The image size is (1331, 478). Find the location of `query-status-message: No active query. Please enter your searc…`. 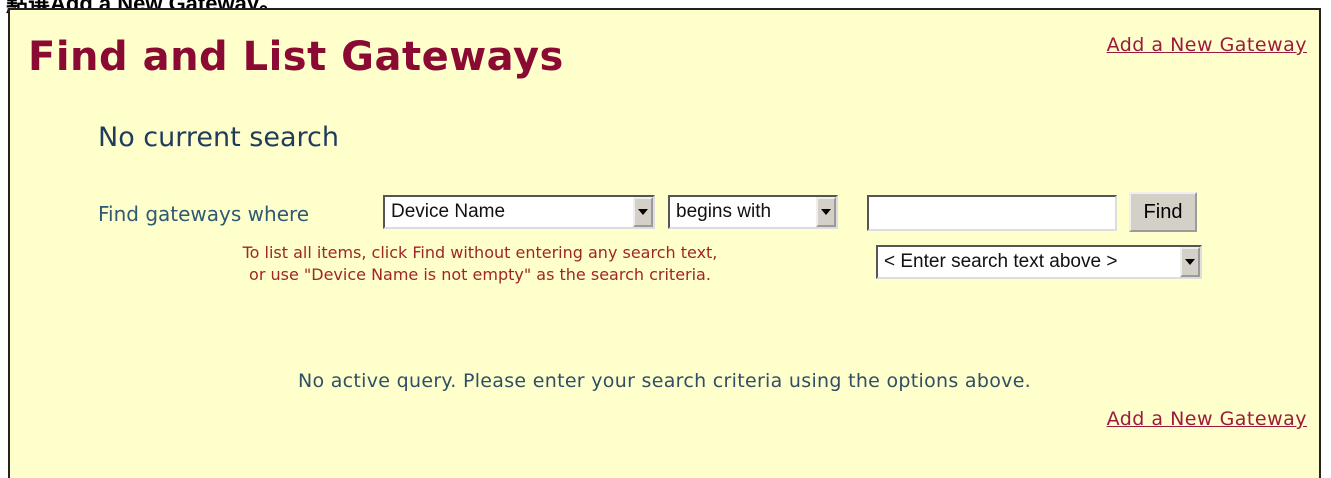

query-status-message: No active query. Please enter your searc… is located at coordinates (664, 381).